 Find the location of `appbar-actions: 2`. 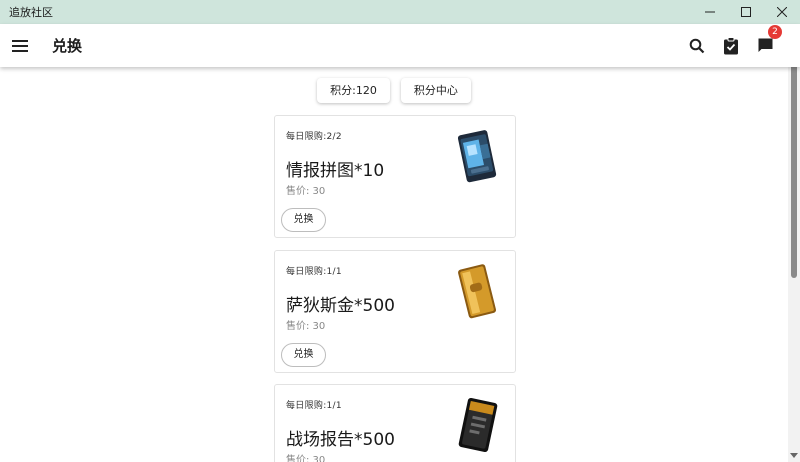

appbar-actions: 2 is located at coordinates (740, 45).